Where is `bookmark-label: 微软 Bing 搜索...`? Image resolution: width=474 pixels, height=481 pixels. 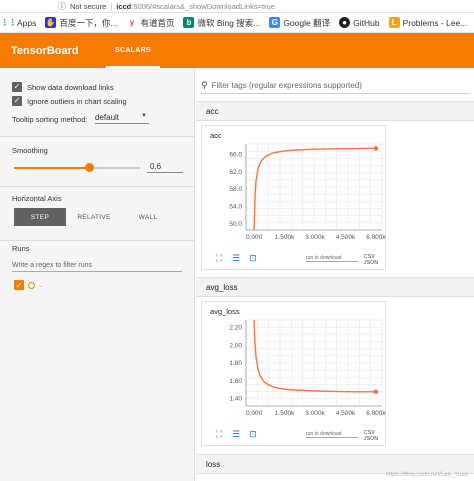
bookmark-label: 微软 Bing 搜索... is located at coordinates (229, 22).